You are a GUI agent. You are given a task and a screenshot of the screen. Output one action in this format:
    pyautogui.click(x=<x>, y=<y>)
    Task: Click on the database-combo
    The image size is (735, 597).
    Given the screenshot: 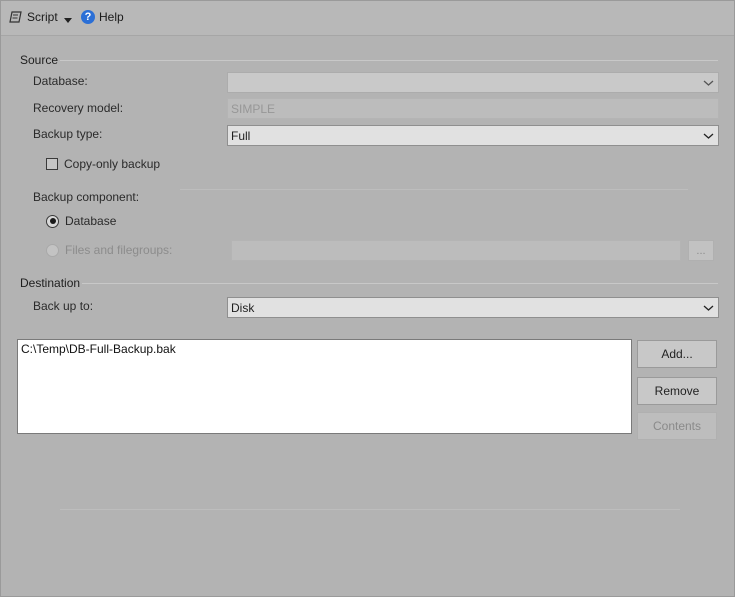 What is the action you would take?
    pyautogui.click(x=473, y=82)
    